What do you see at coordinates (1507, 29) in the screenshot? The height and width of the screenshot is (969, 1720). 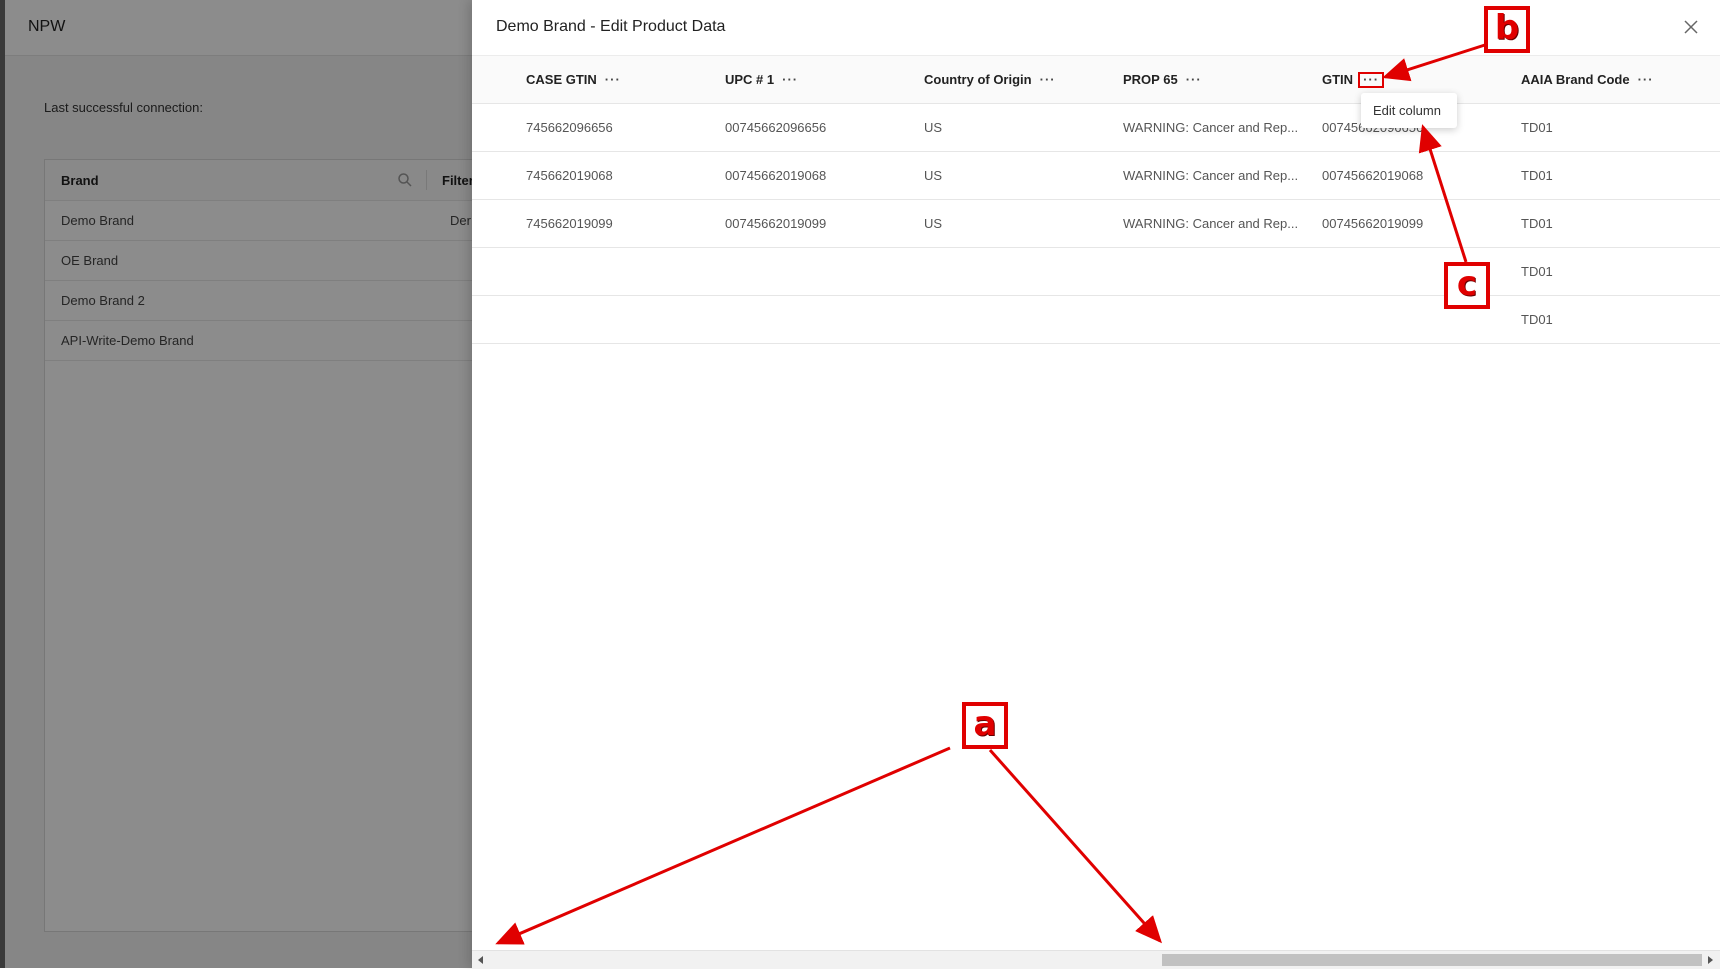 I see `annotation-label-b: b` at bounding box center [1507, 29].